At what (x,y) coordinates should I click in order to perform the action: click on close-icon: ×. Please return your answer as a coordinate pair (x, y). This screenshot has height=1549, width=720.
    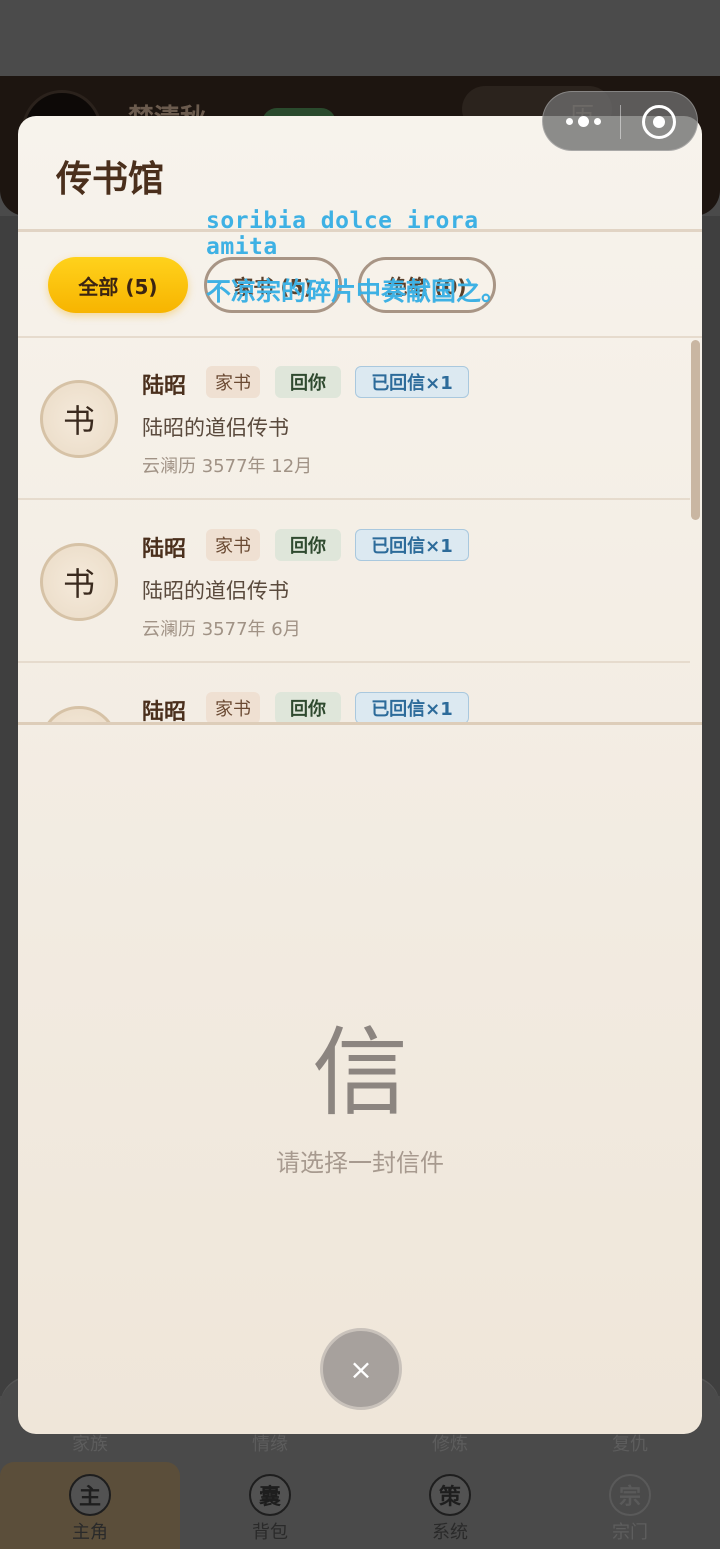
    Looking at the image, I should click on (361, 1369).